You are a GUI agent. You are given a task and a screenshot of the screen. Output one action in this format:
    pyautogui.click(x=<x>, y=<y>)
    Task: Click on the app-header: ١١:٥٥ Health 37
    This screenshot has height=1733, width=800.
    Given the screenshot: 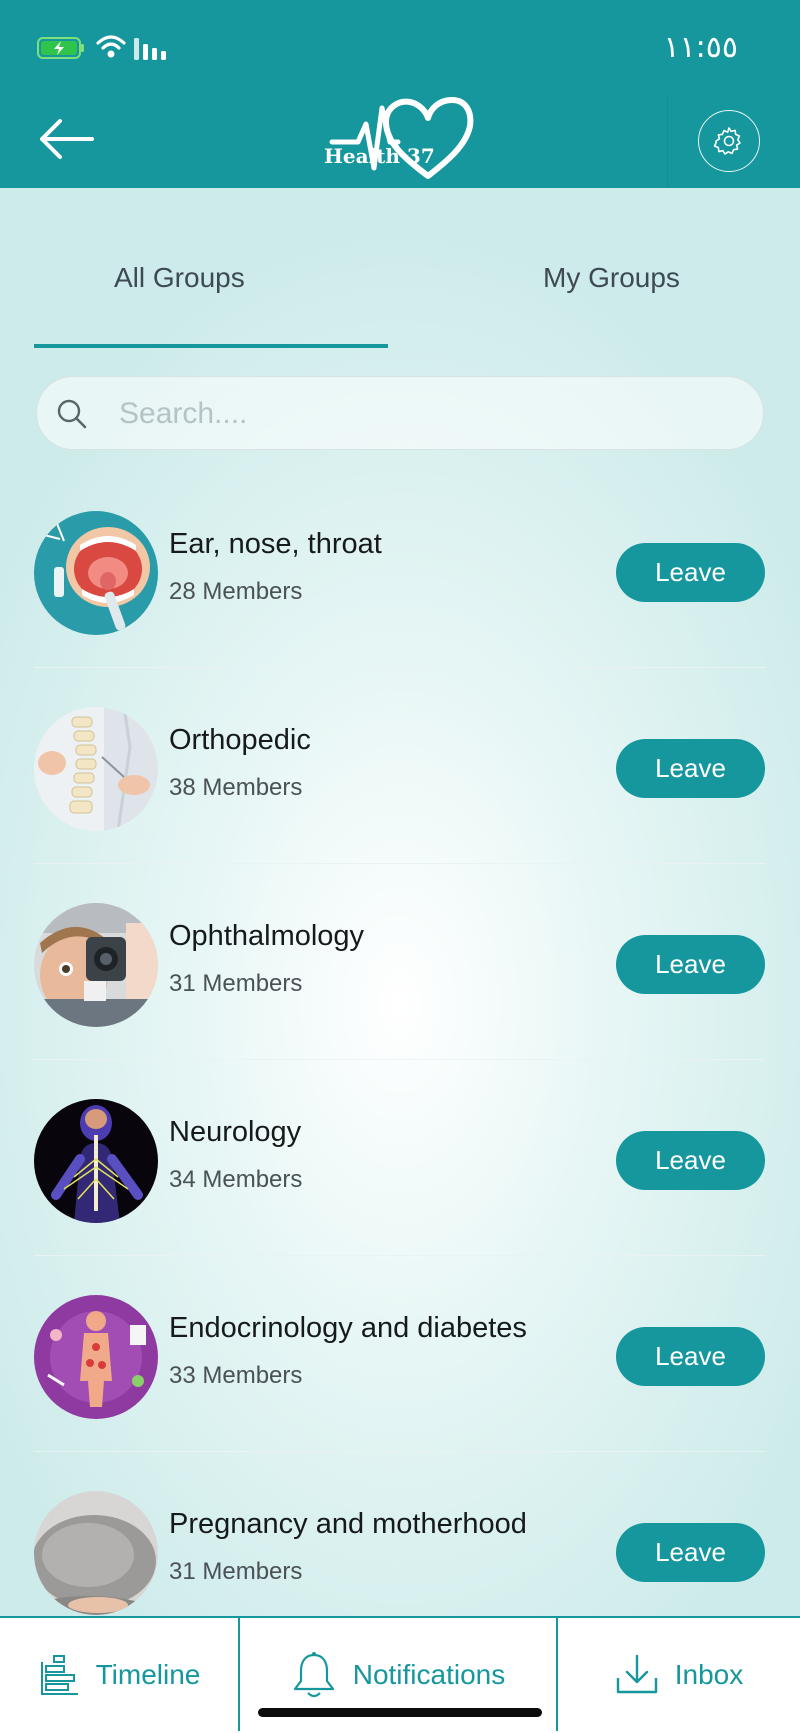 What is the action you would take?
    pyautogui.click(x=400, y=94)
    